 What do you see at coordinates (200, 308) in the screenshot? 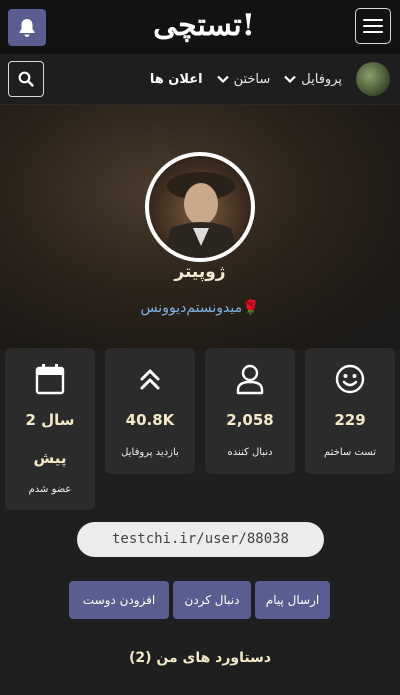
I see `profile-bio: میدونستم‌دیوونس🌹` at bounding box center [200, 308].